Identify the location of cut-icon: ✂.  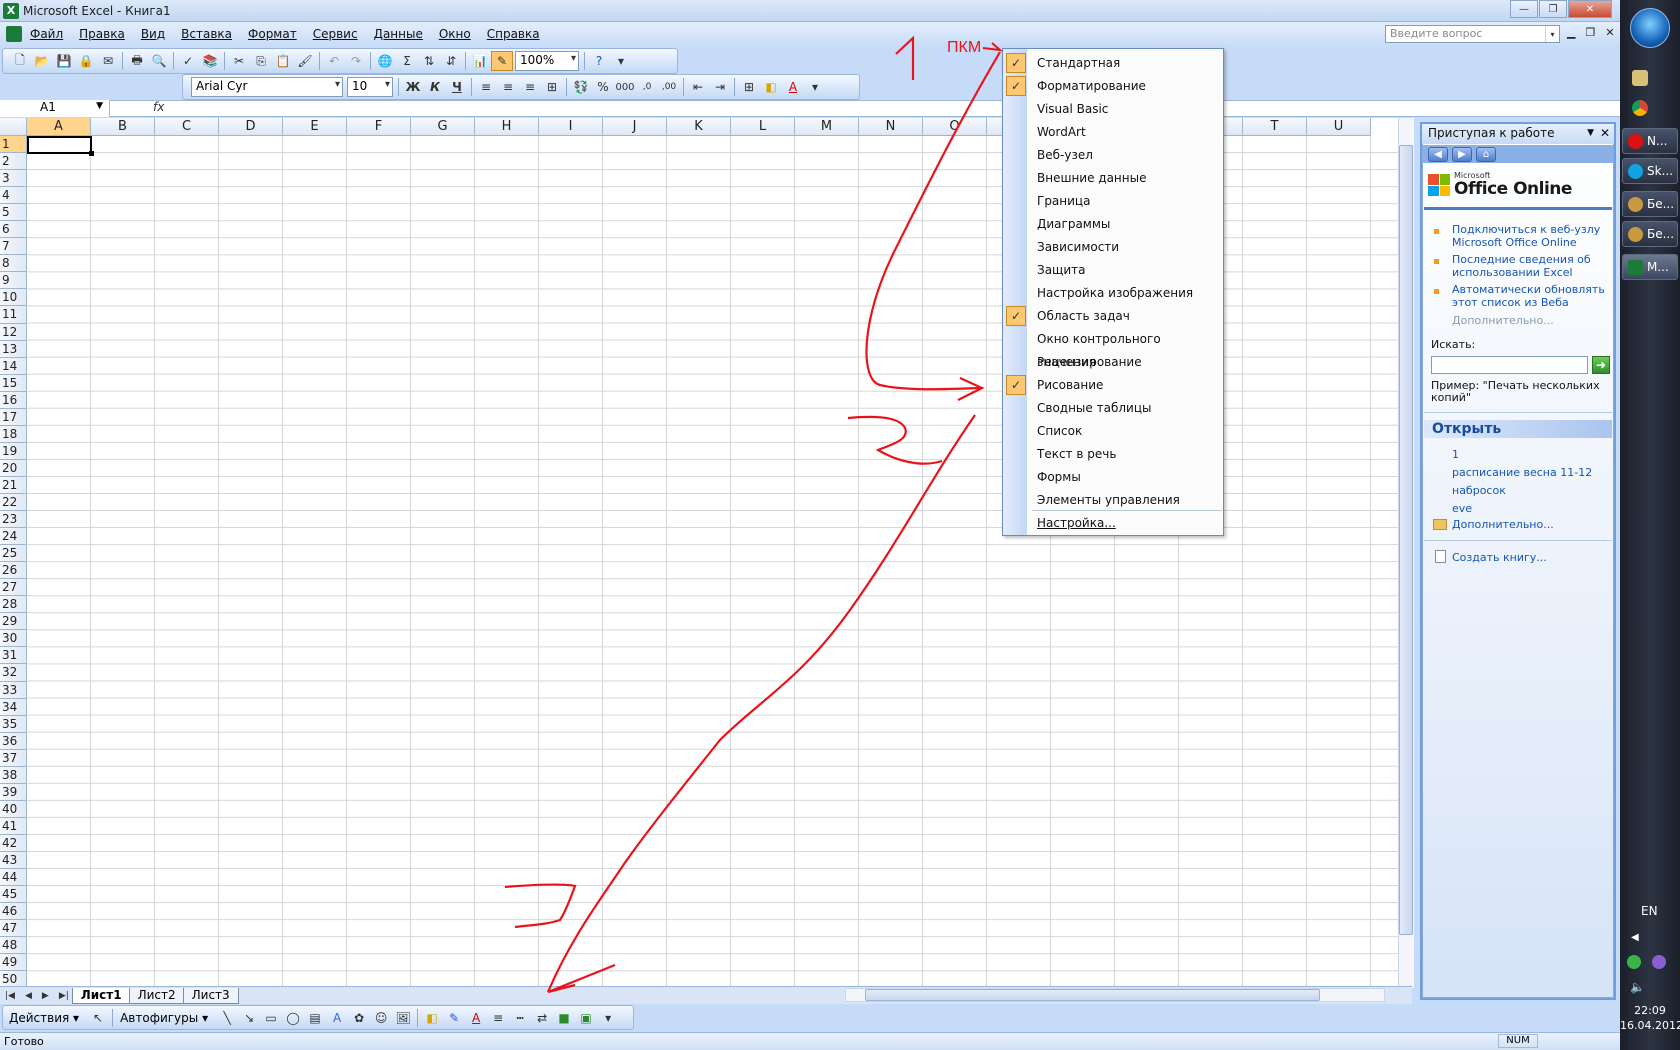
(239, 61).